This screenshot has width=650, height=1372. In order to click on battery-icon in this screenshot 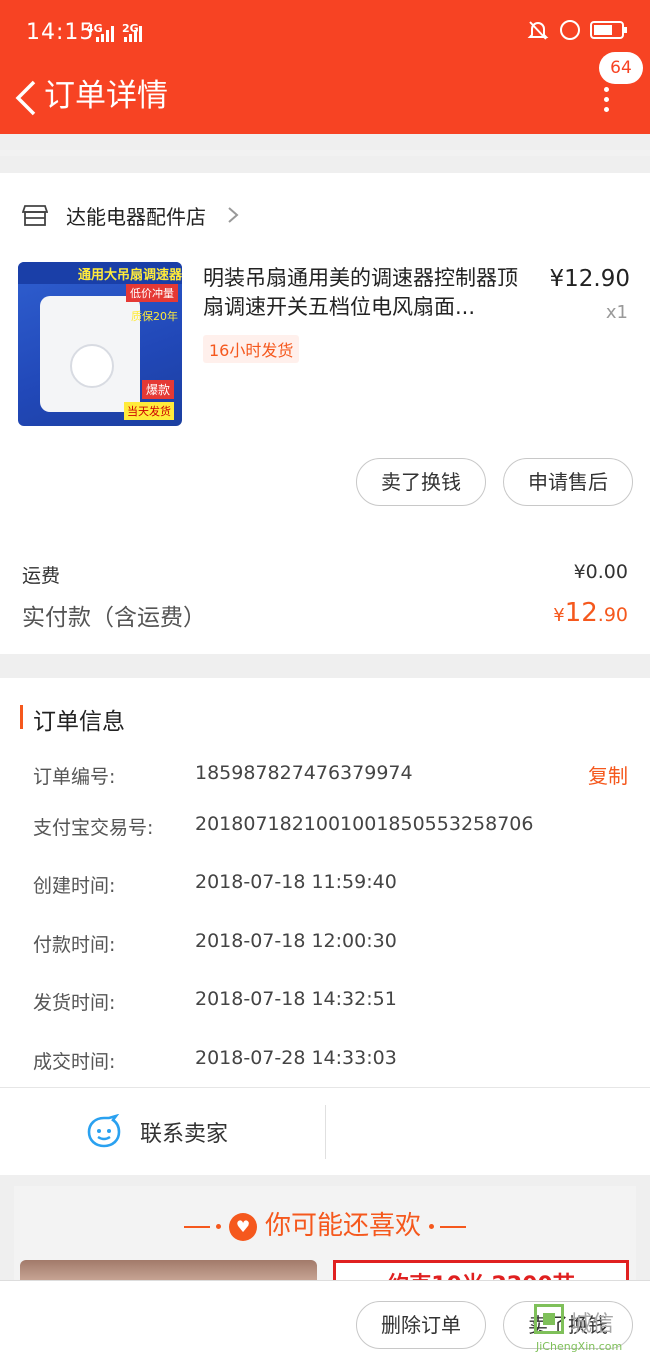, I will do `click(608, 30)`.